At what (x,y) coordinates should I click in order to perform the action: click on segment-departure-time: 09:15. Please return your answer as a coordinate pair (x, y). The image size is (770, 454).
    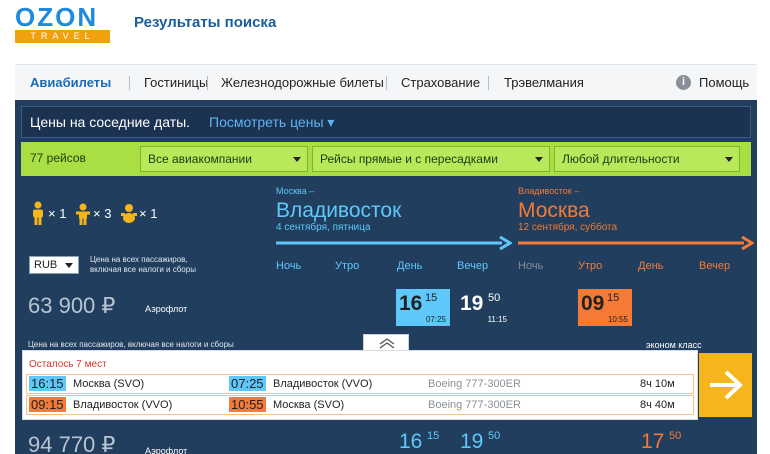
    Looking at the image, I should click on (47, 404).